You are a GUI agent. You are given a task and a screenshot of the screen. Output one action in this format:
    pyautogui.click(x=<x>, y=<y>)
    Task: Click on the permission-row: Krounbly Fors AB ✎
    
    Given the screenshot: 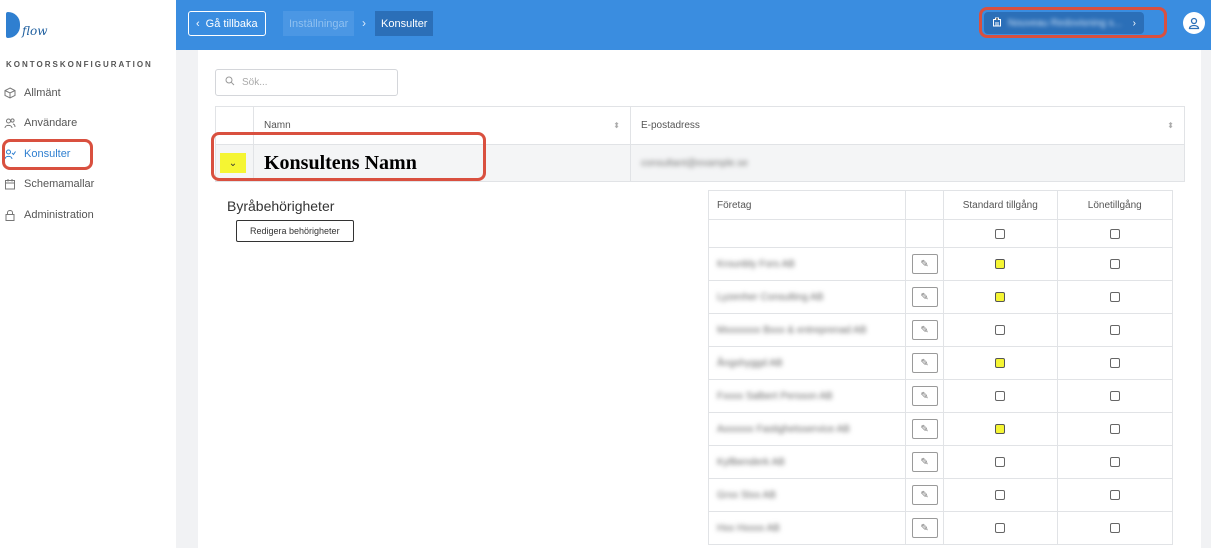 What is the action you would take?
    pyautogui.click(x=940, y=264)
    